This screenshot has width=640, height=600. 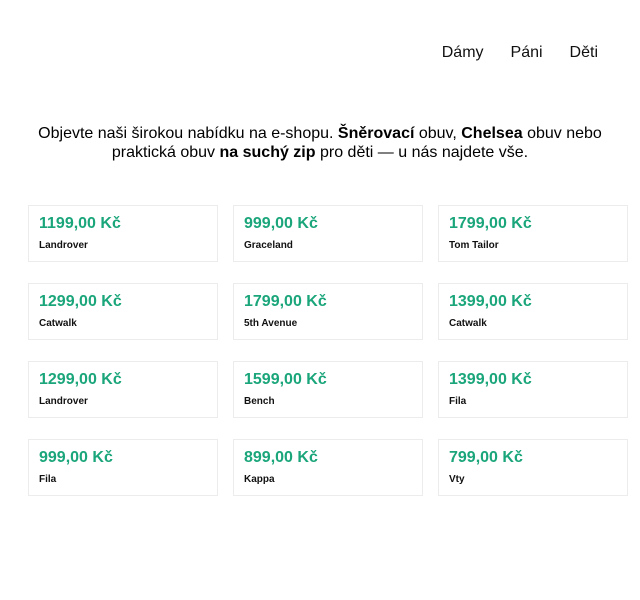 I want to click on product-brand: Vty, so click(x=457, y=479).